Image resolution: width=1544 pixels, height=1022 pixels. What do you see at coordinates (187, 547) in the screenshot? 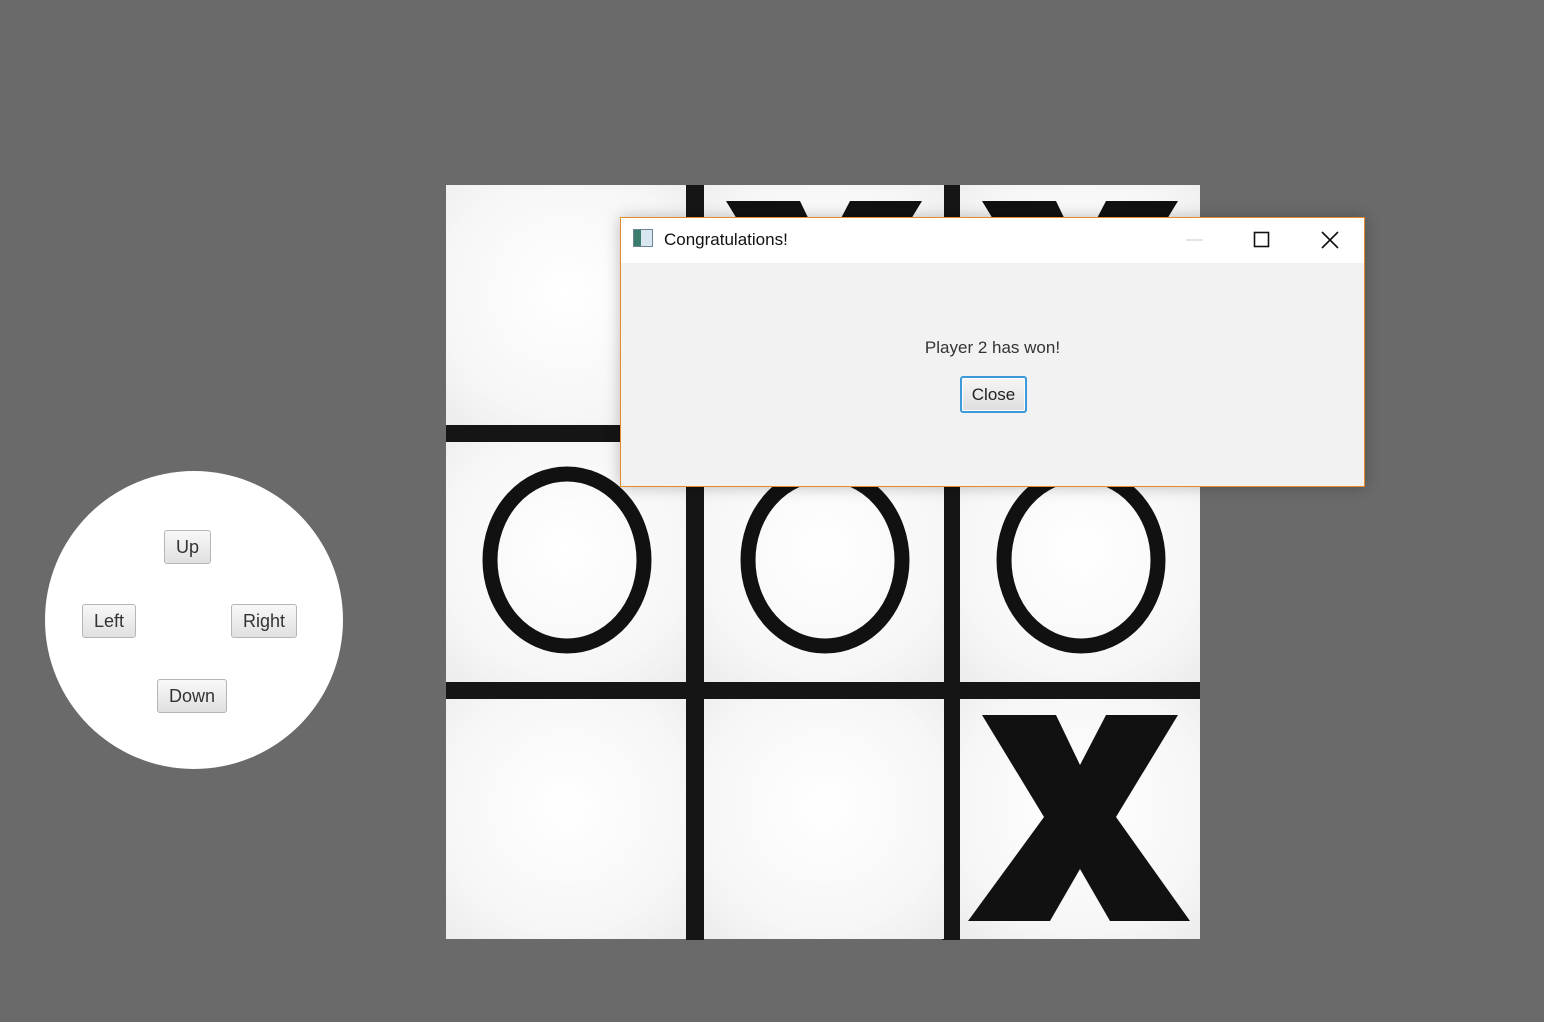
I see `up-button: Up` at bounding box center [187, 547].